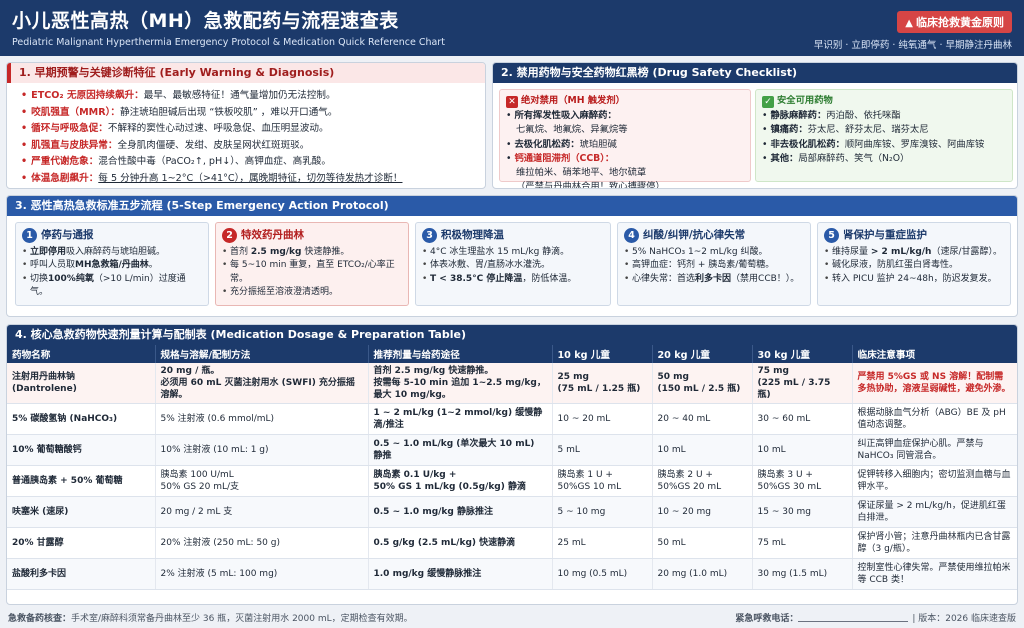 Image resolution: width=1024 pixels, height=628 pixels. Describe the element at coordinates (262, 450) in the screenshot. I see `table-cell: 10% 注射液 (10 mL: 1 g)` at that location.